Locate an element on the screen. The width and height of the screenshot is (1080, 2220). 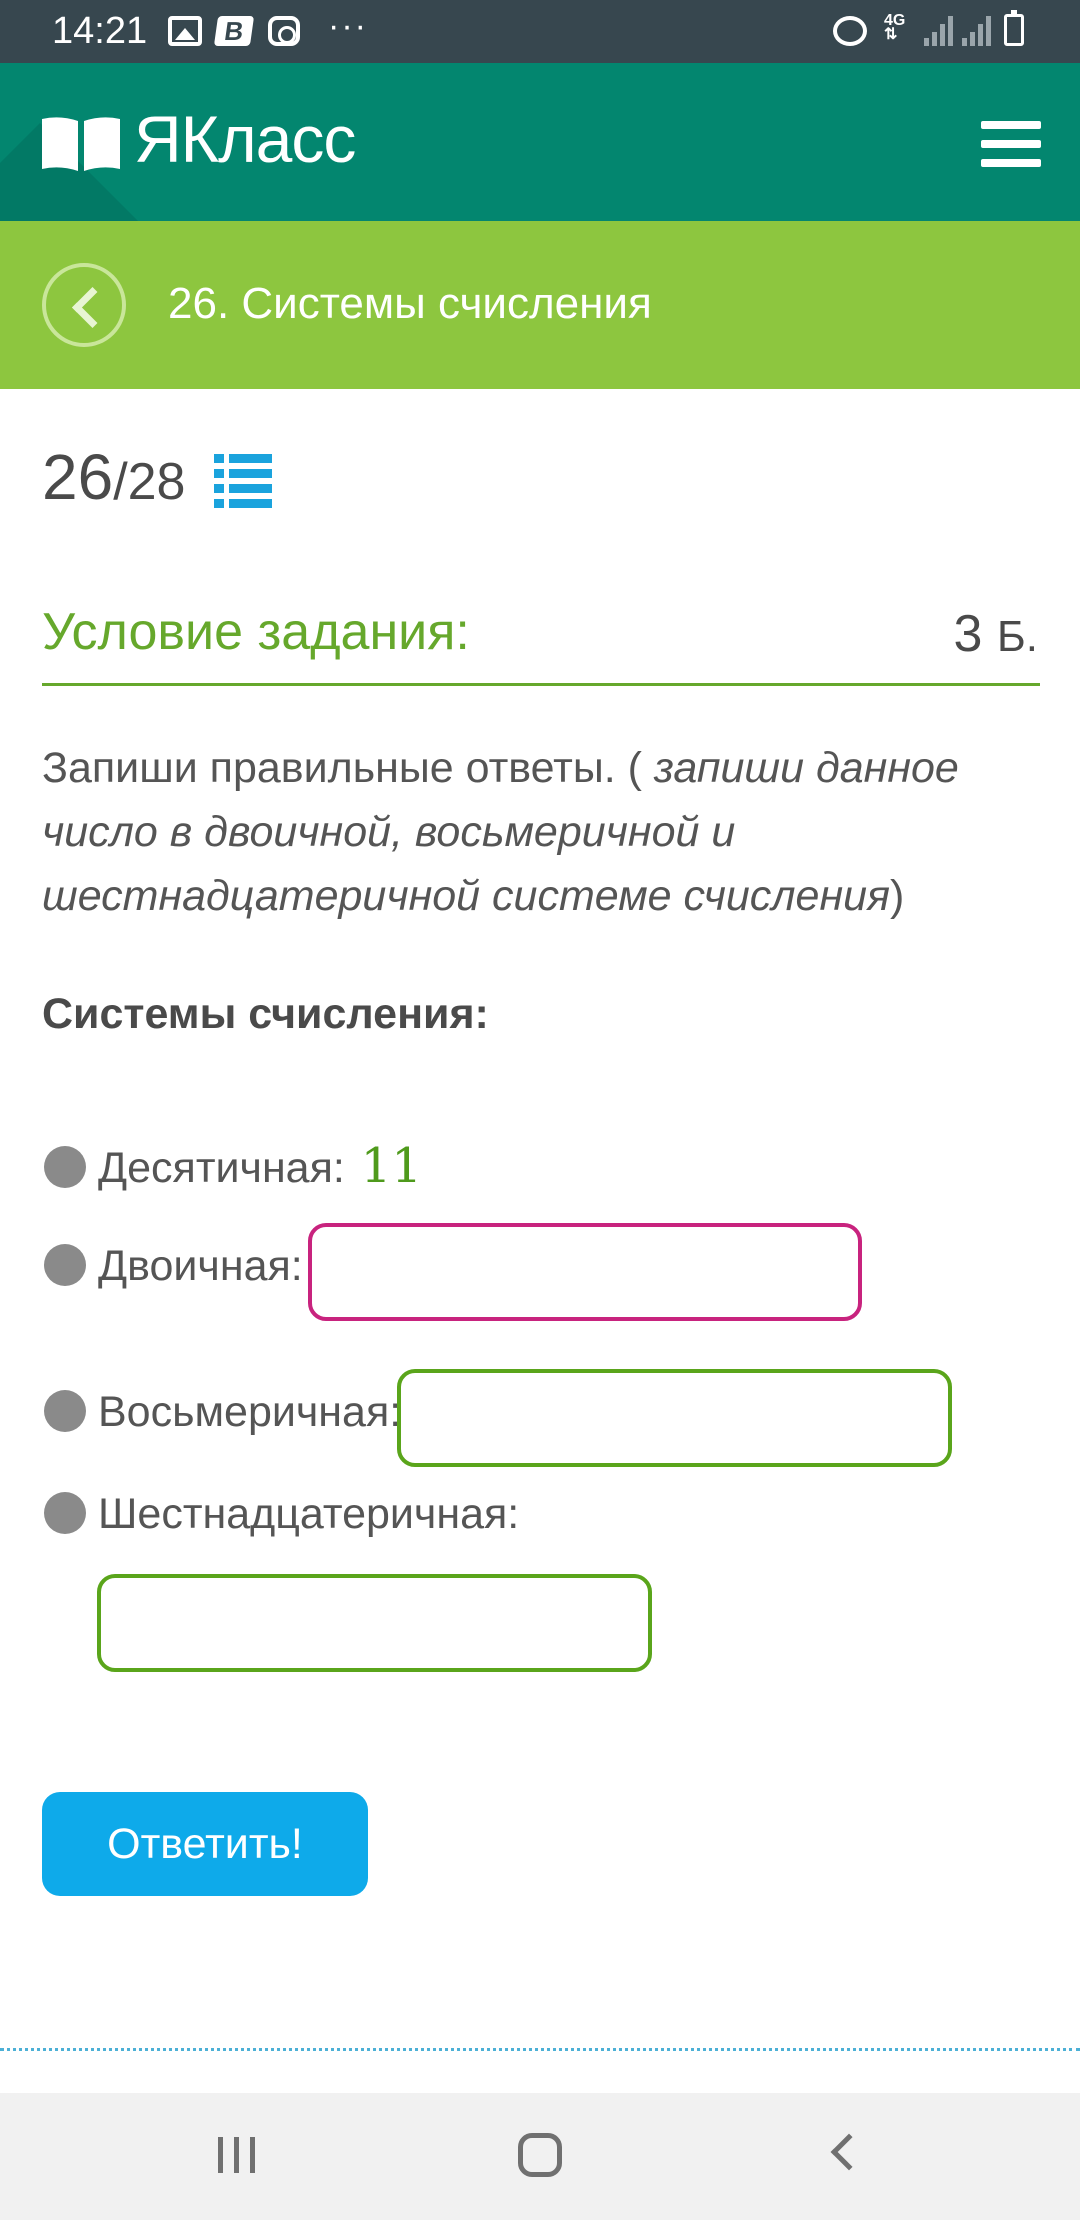
hamburger-menu-icon is located at coordinates (1011, 144).